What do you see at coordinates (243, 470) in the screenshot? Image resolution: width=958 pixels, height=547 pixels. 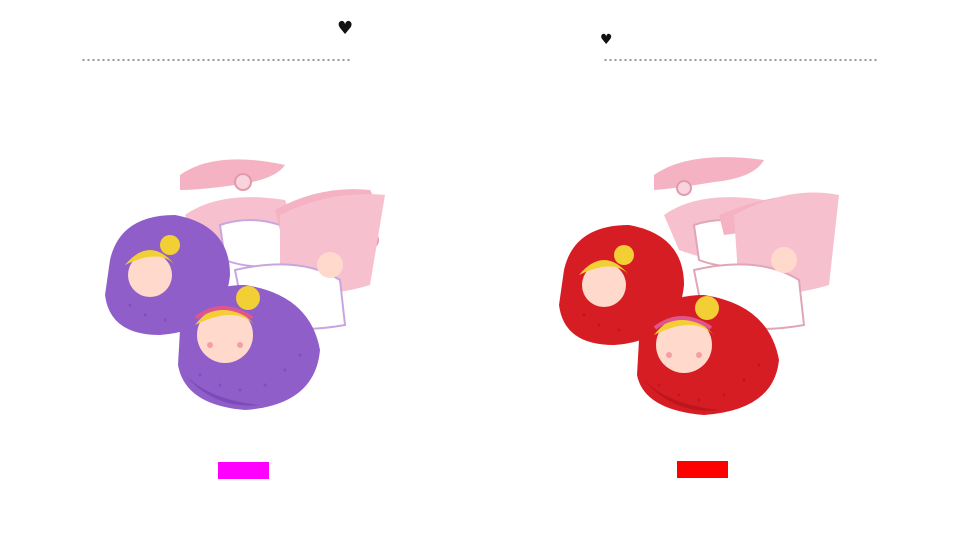 I see `color-swatch-purple` at bounding box center [243, 470].